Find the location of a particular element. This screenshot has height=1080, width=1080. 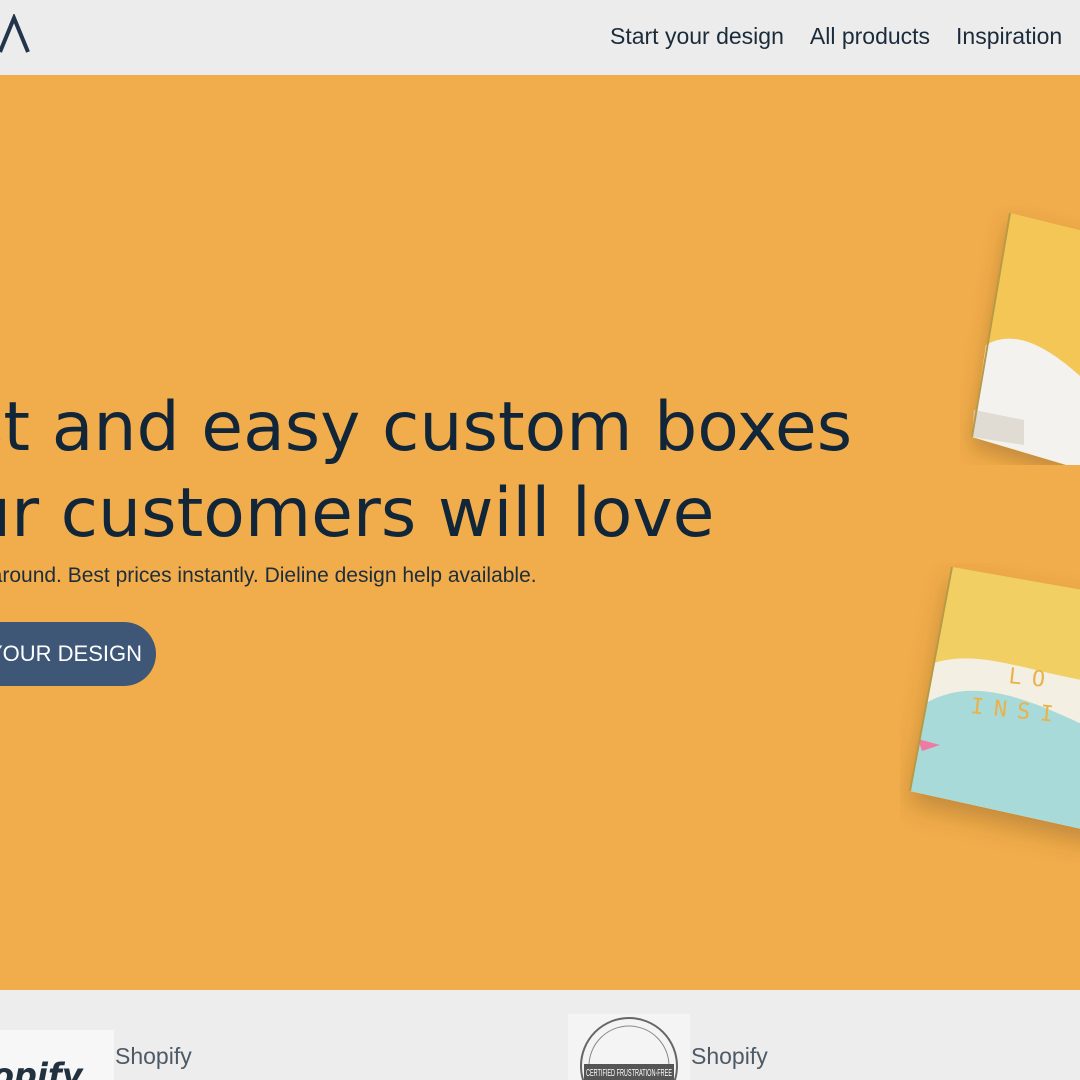

start-design-button: YOUR DESIGN is located at coordinates (78, 654).